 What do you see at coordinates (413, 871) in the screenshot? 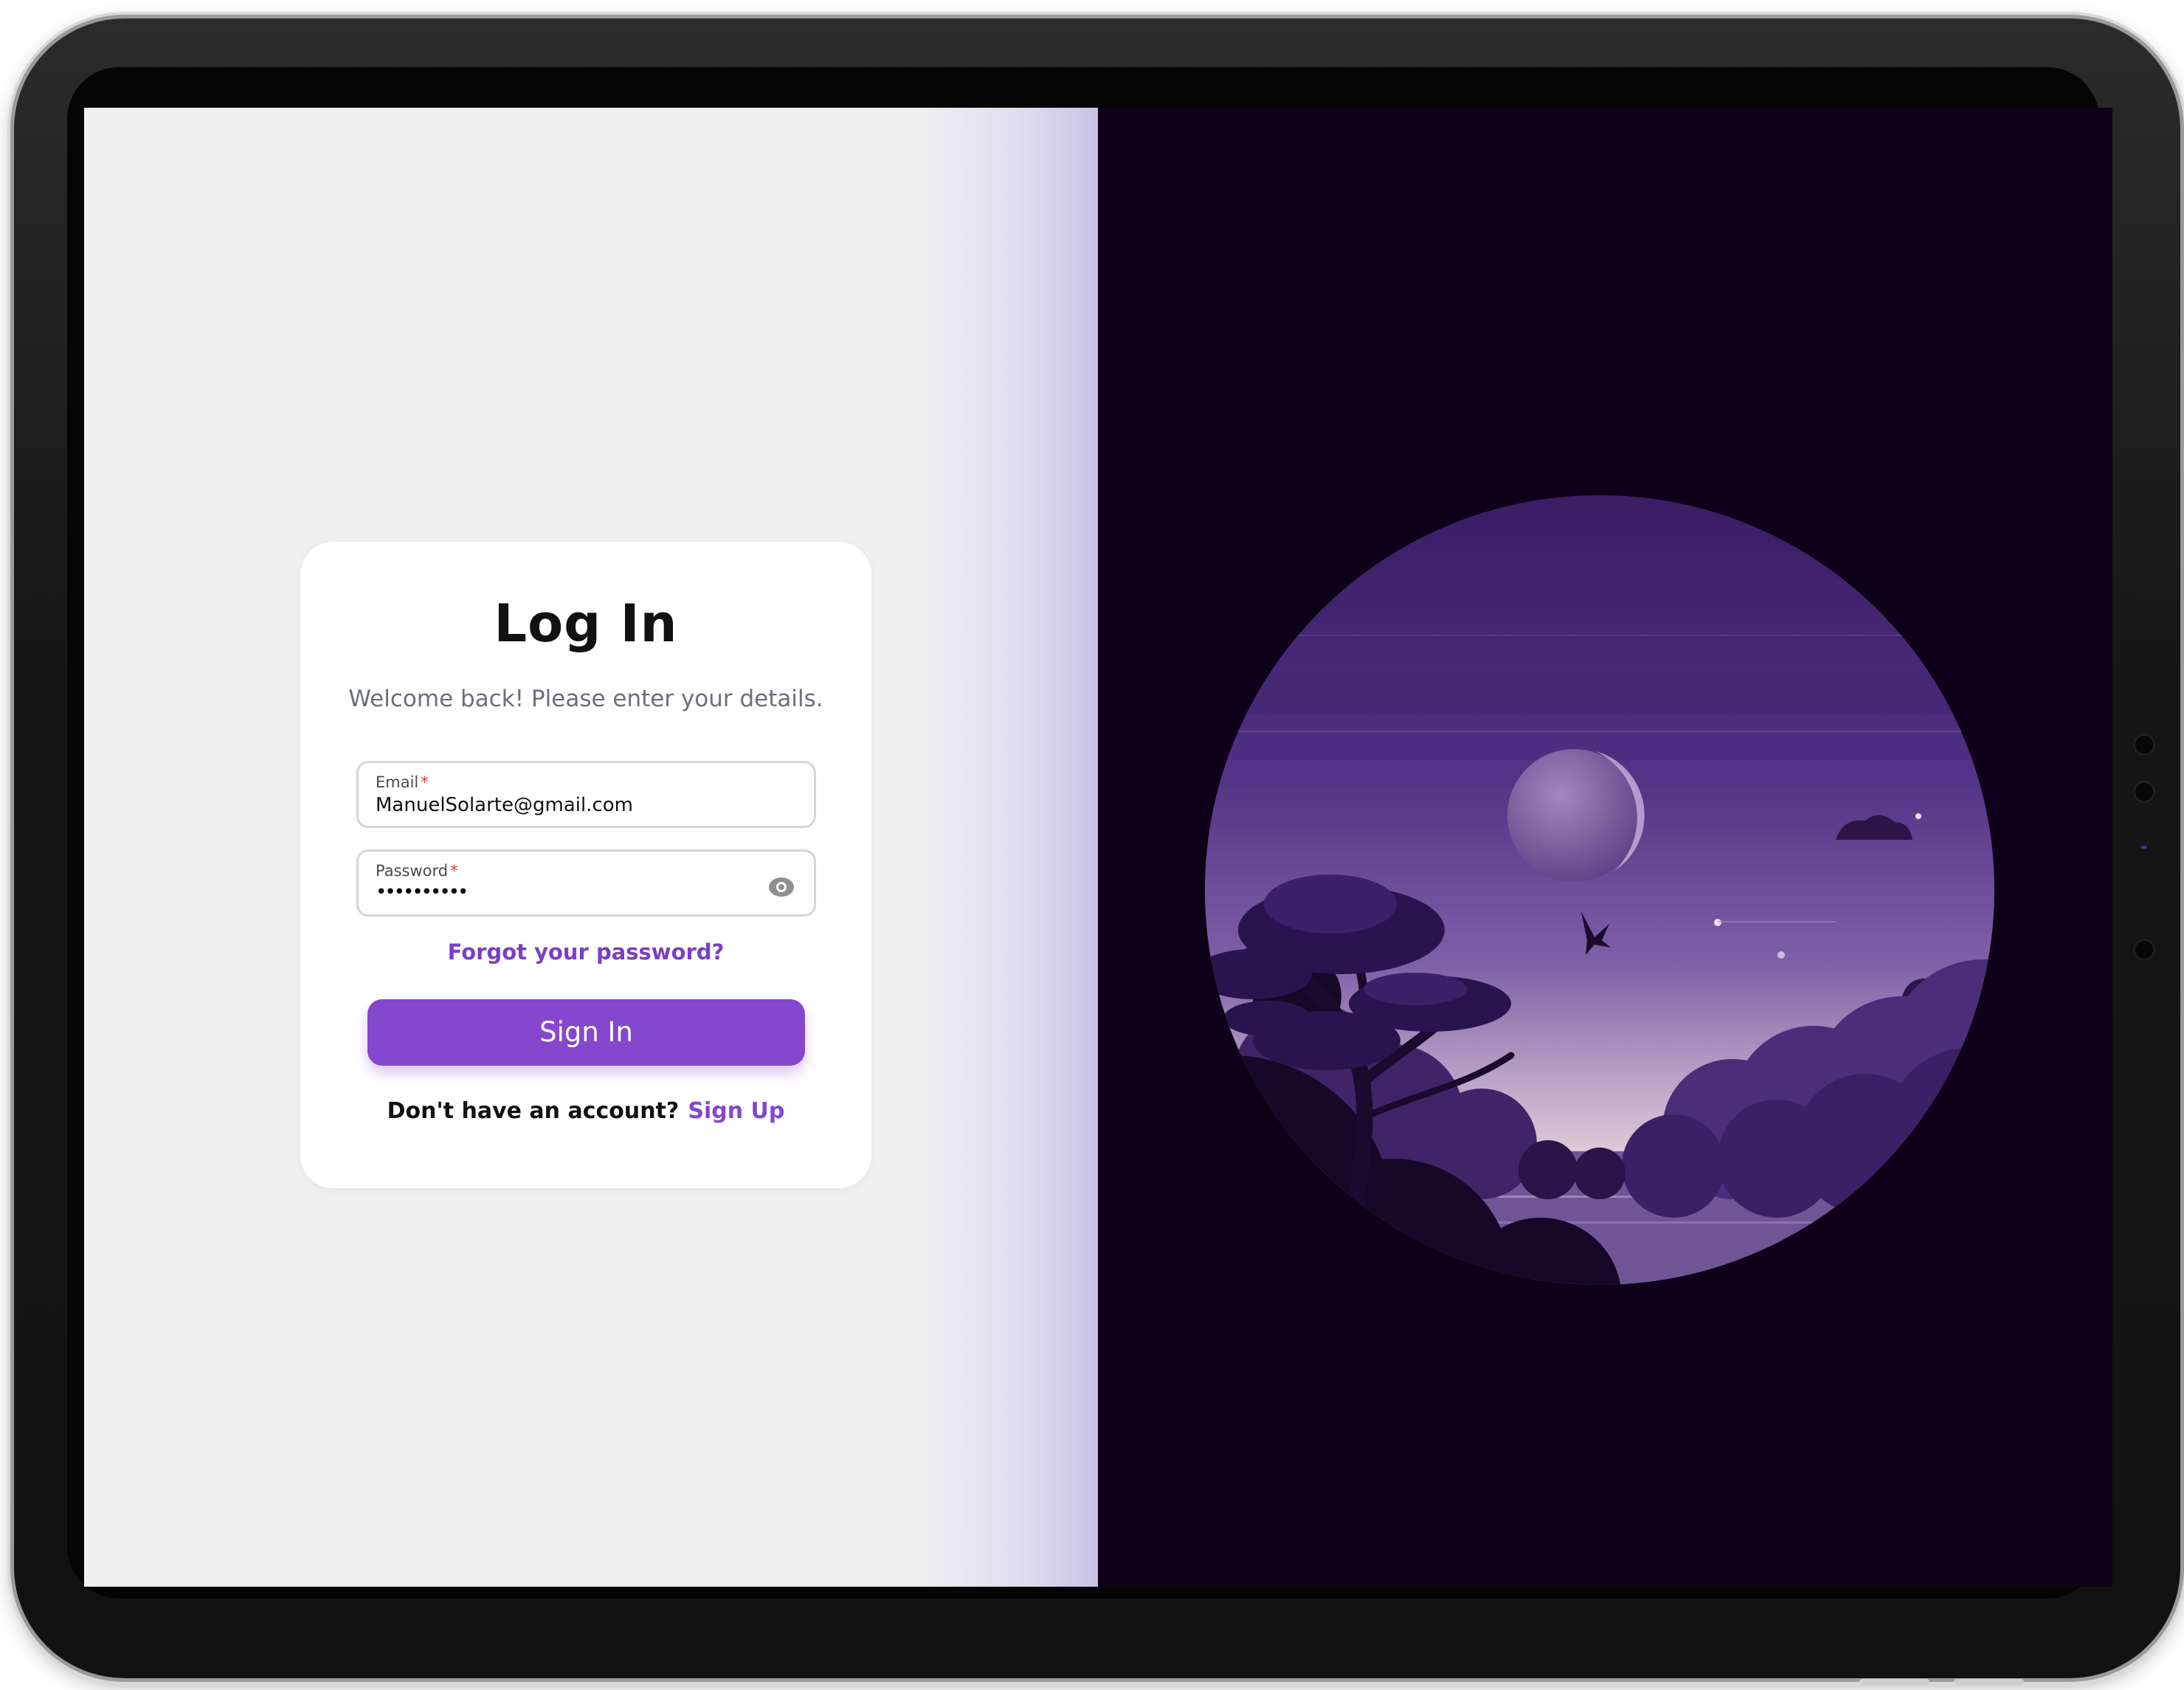
I see `password-label-text: Password` at bounding box center [413, 871].